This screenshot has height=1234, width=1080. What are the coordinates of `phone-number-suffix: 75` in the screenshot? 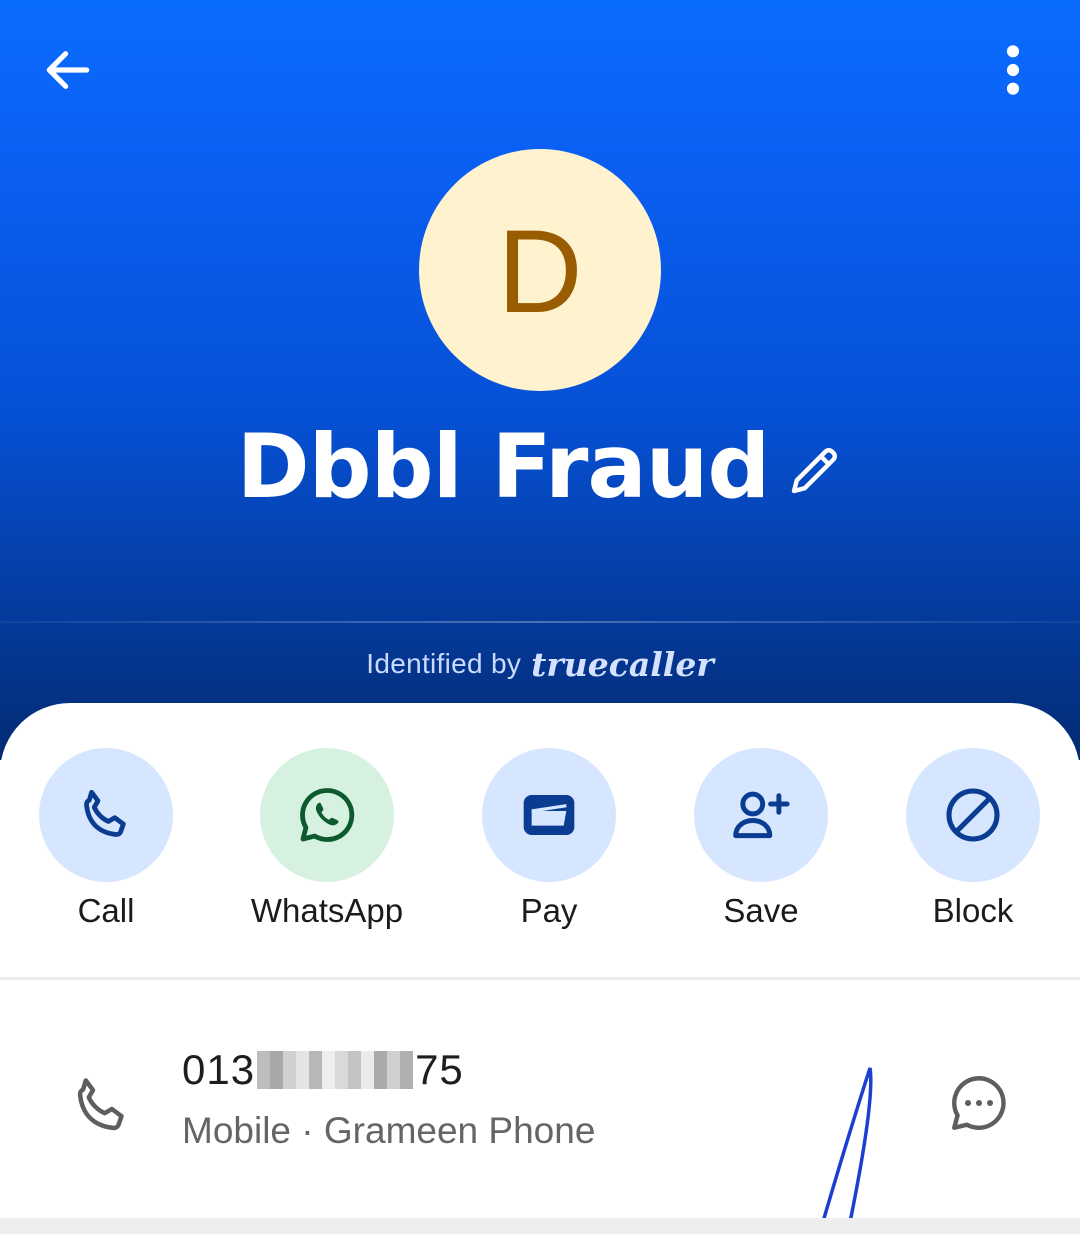 It's located at (439, 1069).